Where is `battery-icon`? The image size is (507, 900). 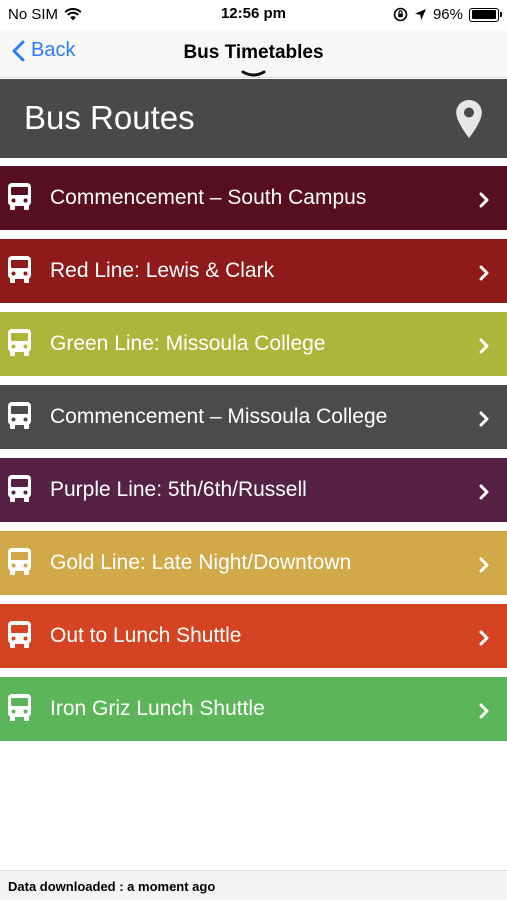
battery-icon is located at coordinates (485, 14).